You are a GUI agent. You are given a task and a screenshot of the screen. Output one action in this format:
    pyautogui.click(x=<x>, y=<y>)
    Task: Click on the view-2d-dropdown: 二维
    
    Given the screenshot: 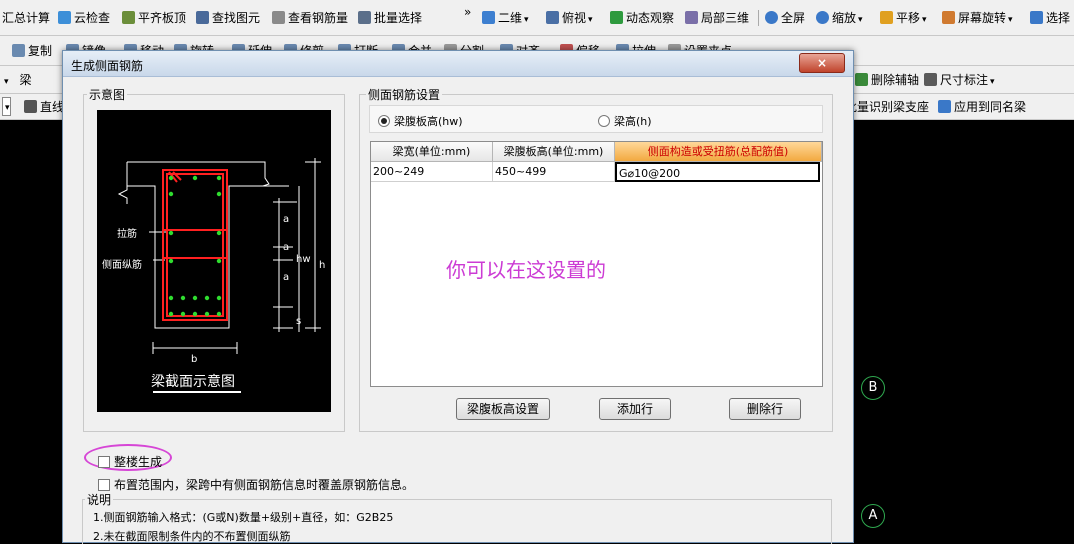 What is the action you would take?
    pyautogui.click(x=505, y=17)
    